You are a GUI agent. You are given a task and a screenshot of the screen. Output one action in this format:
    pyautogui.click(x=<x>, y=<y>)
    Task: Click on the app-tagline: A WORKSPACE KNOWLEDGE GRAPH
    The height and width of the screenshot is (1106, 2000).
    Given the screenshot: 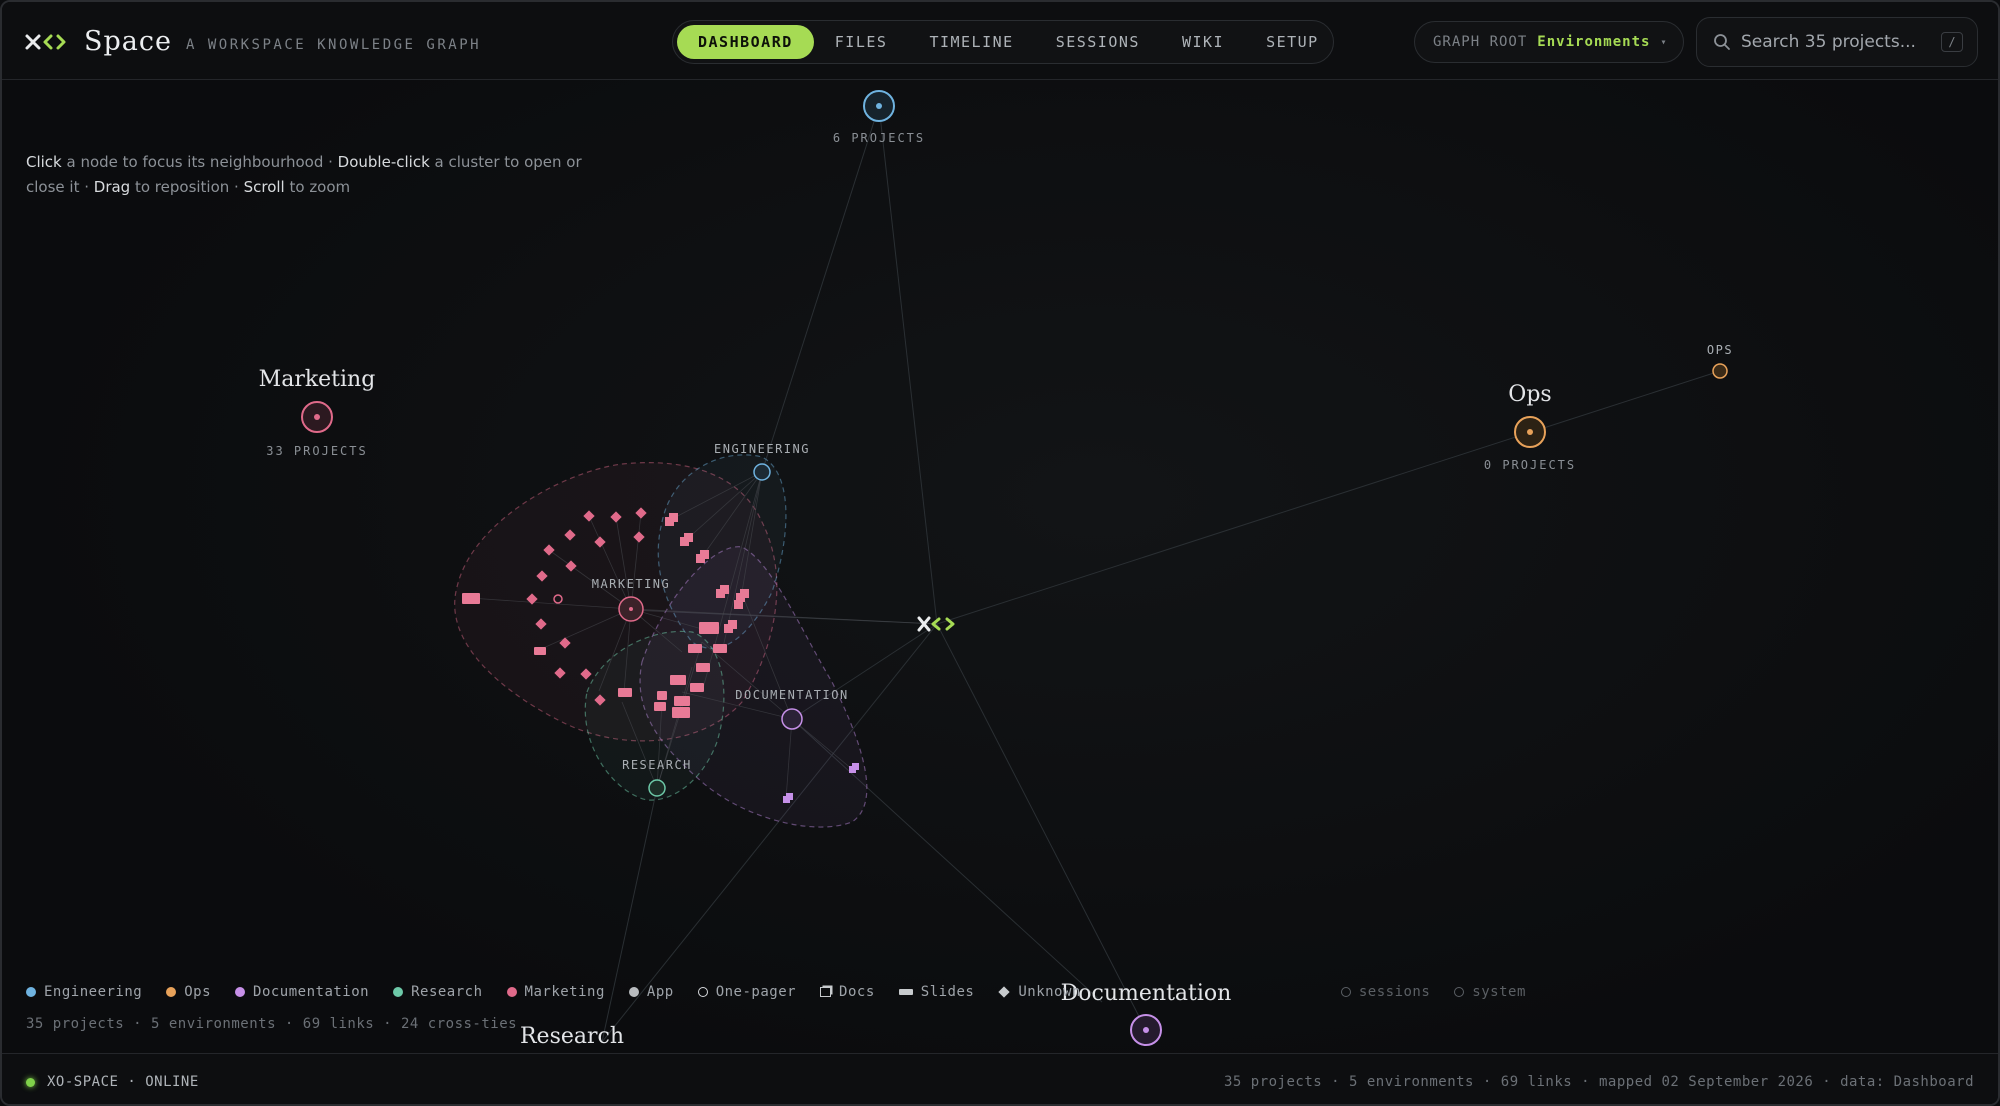 What is the action you would take?
    pyautogui.click(x=333, y=44)
    